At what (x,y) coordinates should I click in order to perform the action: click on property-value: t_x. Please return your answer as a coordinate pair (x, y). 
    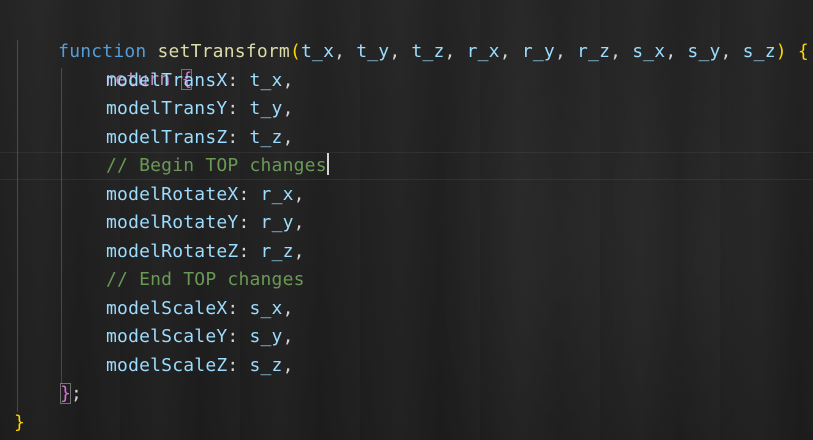
    Looking at the image, I should click on (266, 80).